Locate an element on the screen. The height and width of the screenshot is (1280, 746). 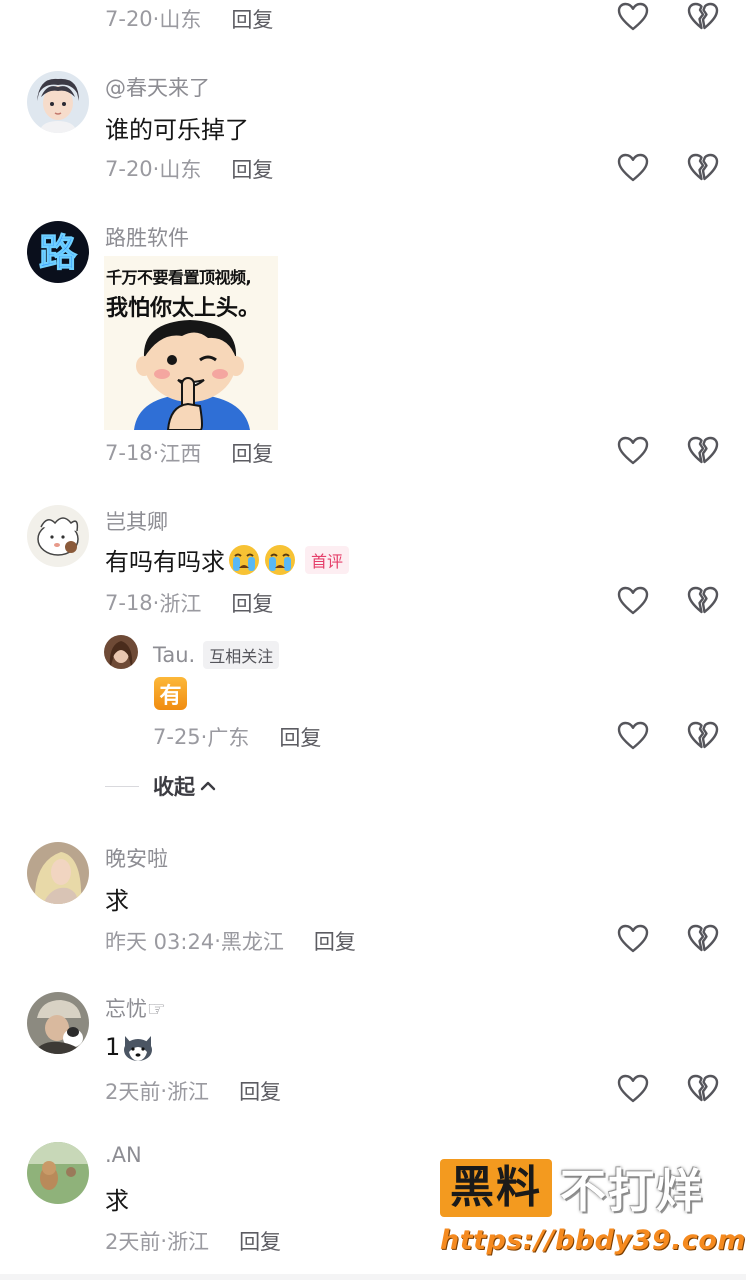
comment-username: 忘忧☞ is located at coordinates (135, 1008).